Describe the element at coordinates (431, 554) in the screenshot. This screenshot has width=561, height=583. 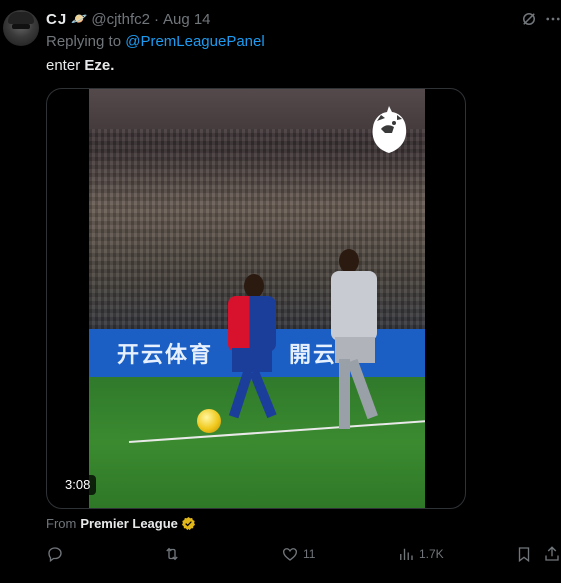
I see `views-count: 1.7K` at that location.